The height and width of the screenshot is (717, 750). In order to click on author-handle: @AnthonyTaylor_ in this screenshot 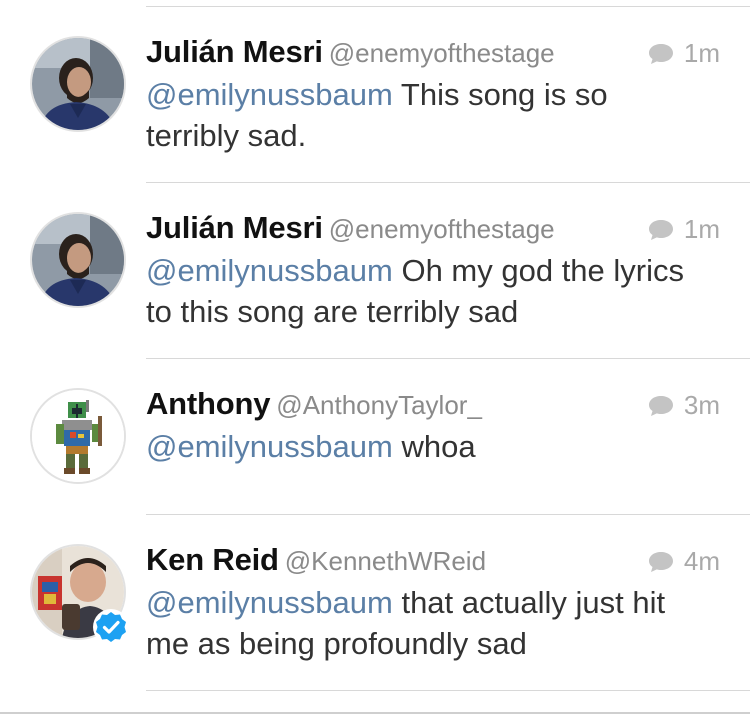, I will do `click(379, 405)`.